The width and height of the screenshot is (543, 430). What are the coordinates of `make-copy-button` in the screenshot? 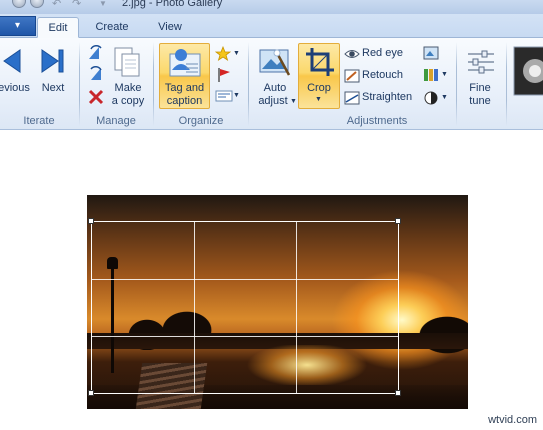 It's located at (127, 63).